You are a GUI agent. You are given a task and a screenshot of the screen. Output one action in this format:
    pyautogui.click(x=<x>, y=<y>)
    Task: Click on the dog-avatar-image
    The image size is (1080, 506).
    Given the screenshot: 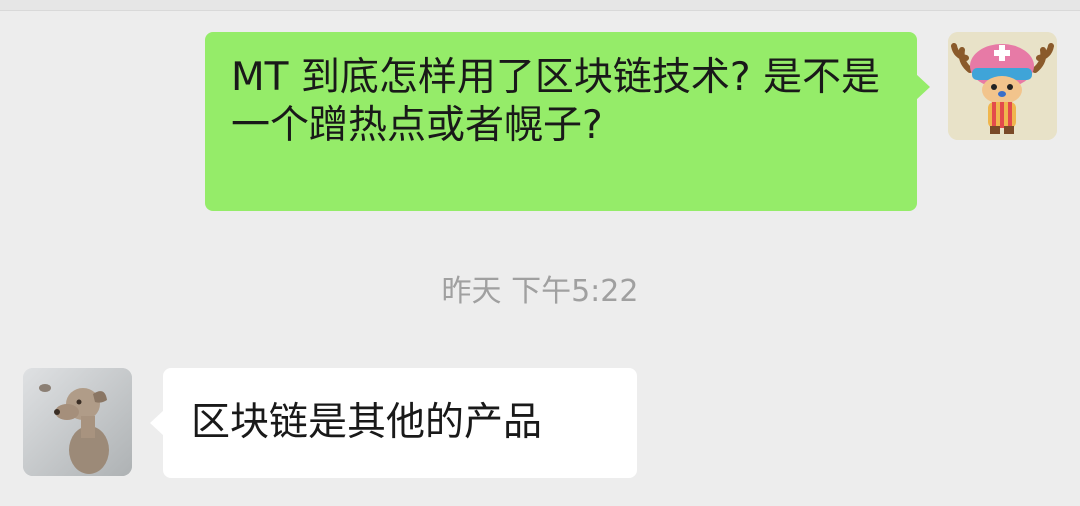 What is the action you would take?
    pyautogui.click(x=77, y=422)
    